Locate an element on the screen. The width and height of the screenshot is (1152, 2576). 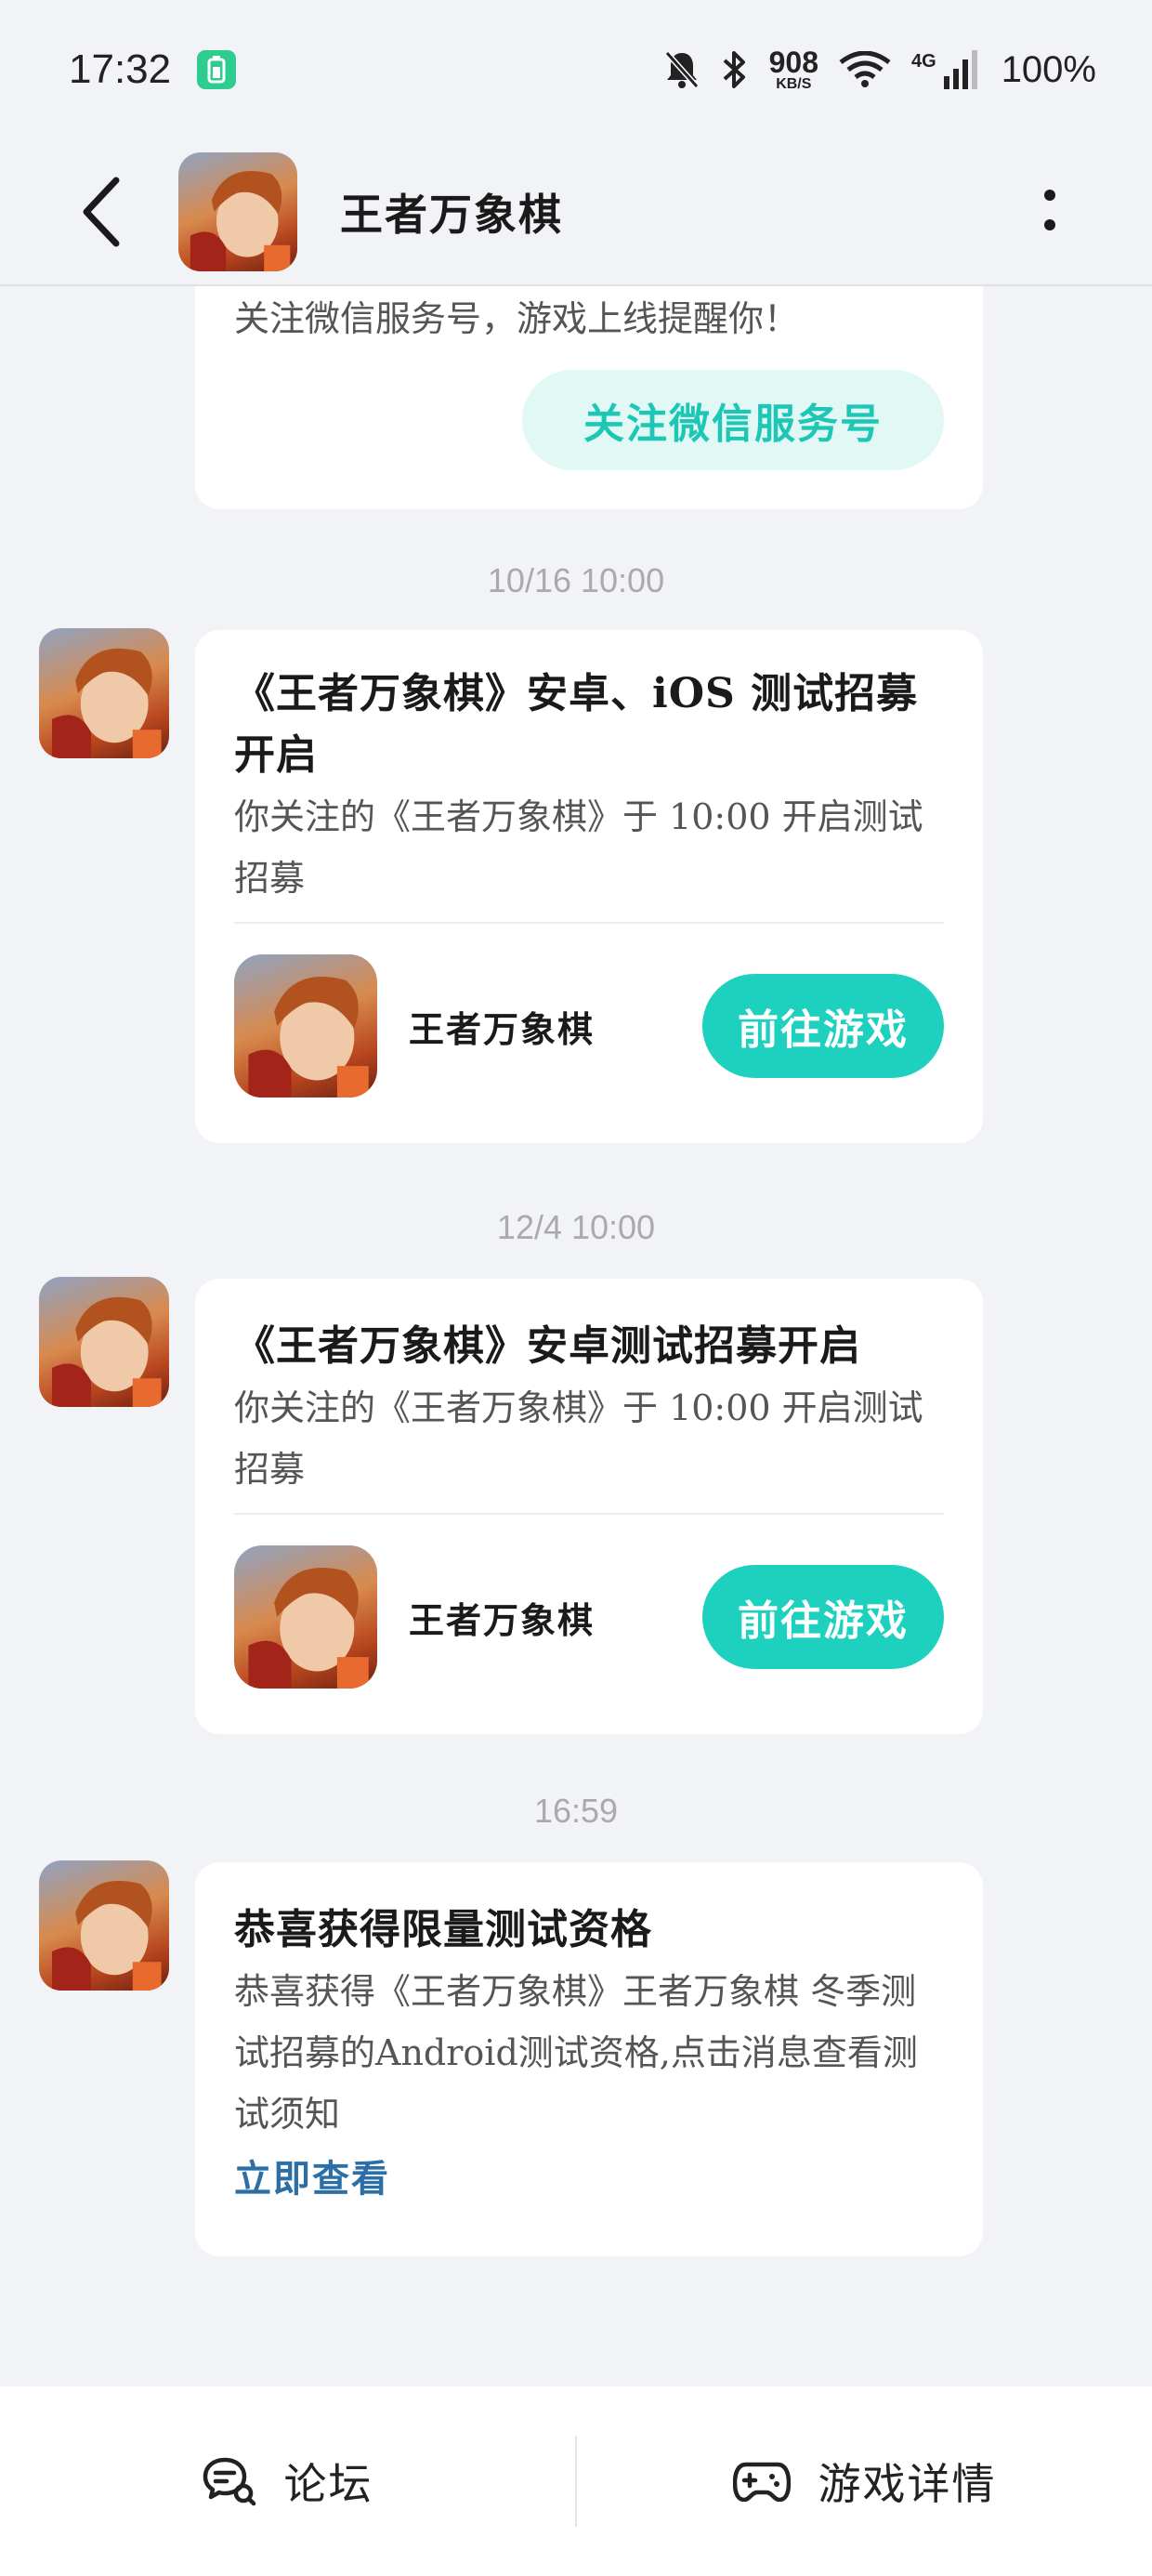
network-type: 4G is located at coordinates (923, 61).